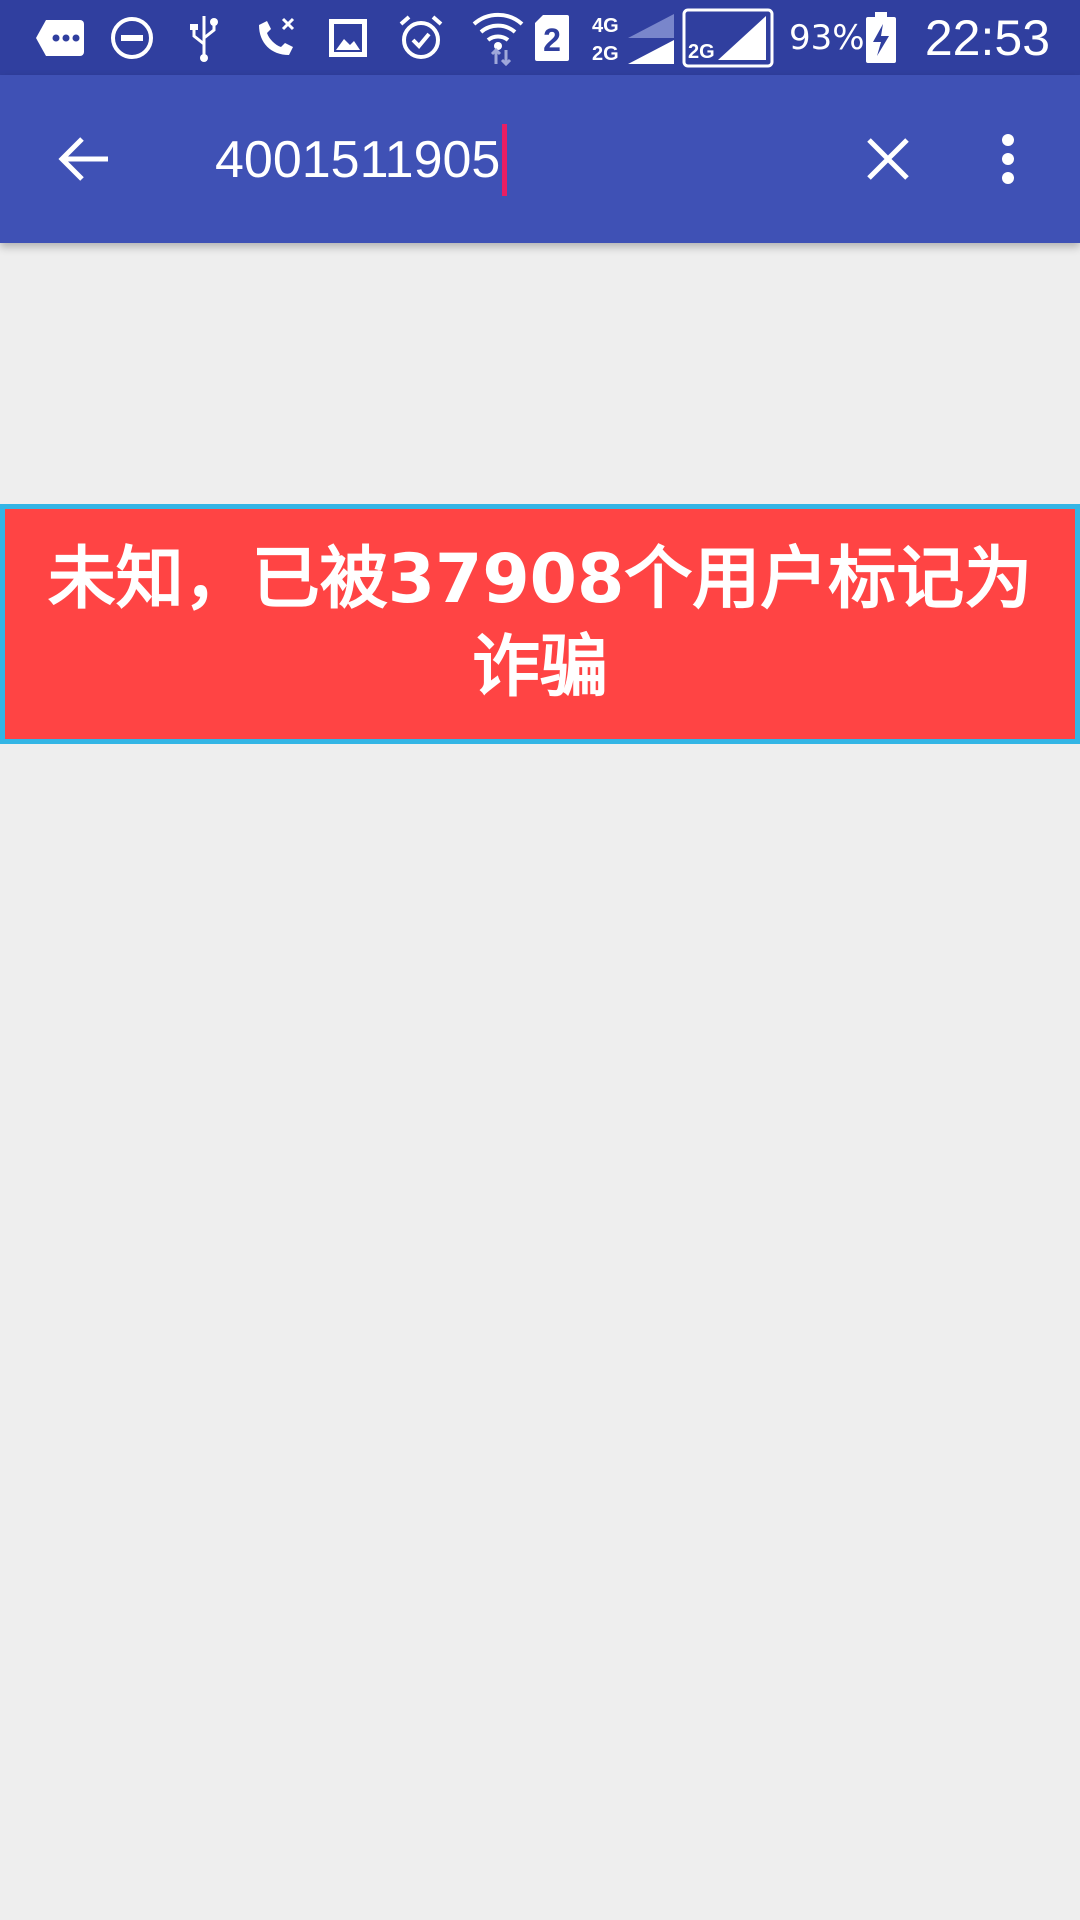  I want to click on signal-icon: 2G, so click(728, 38).